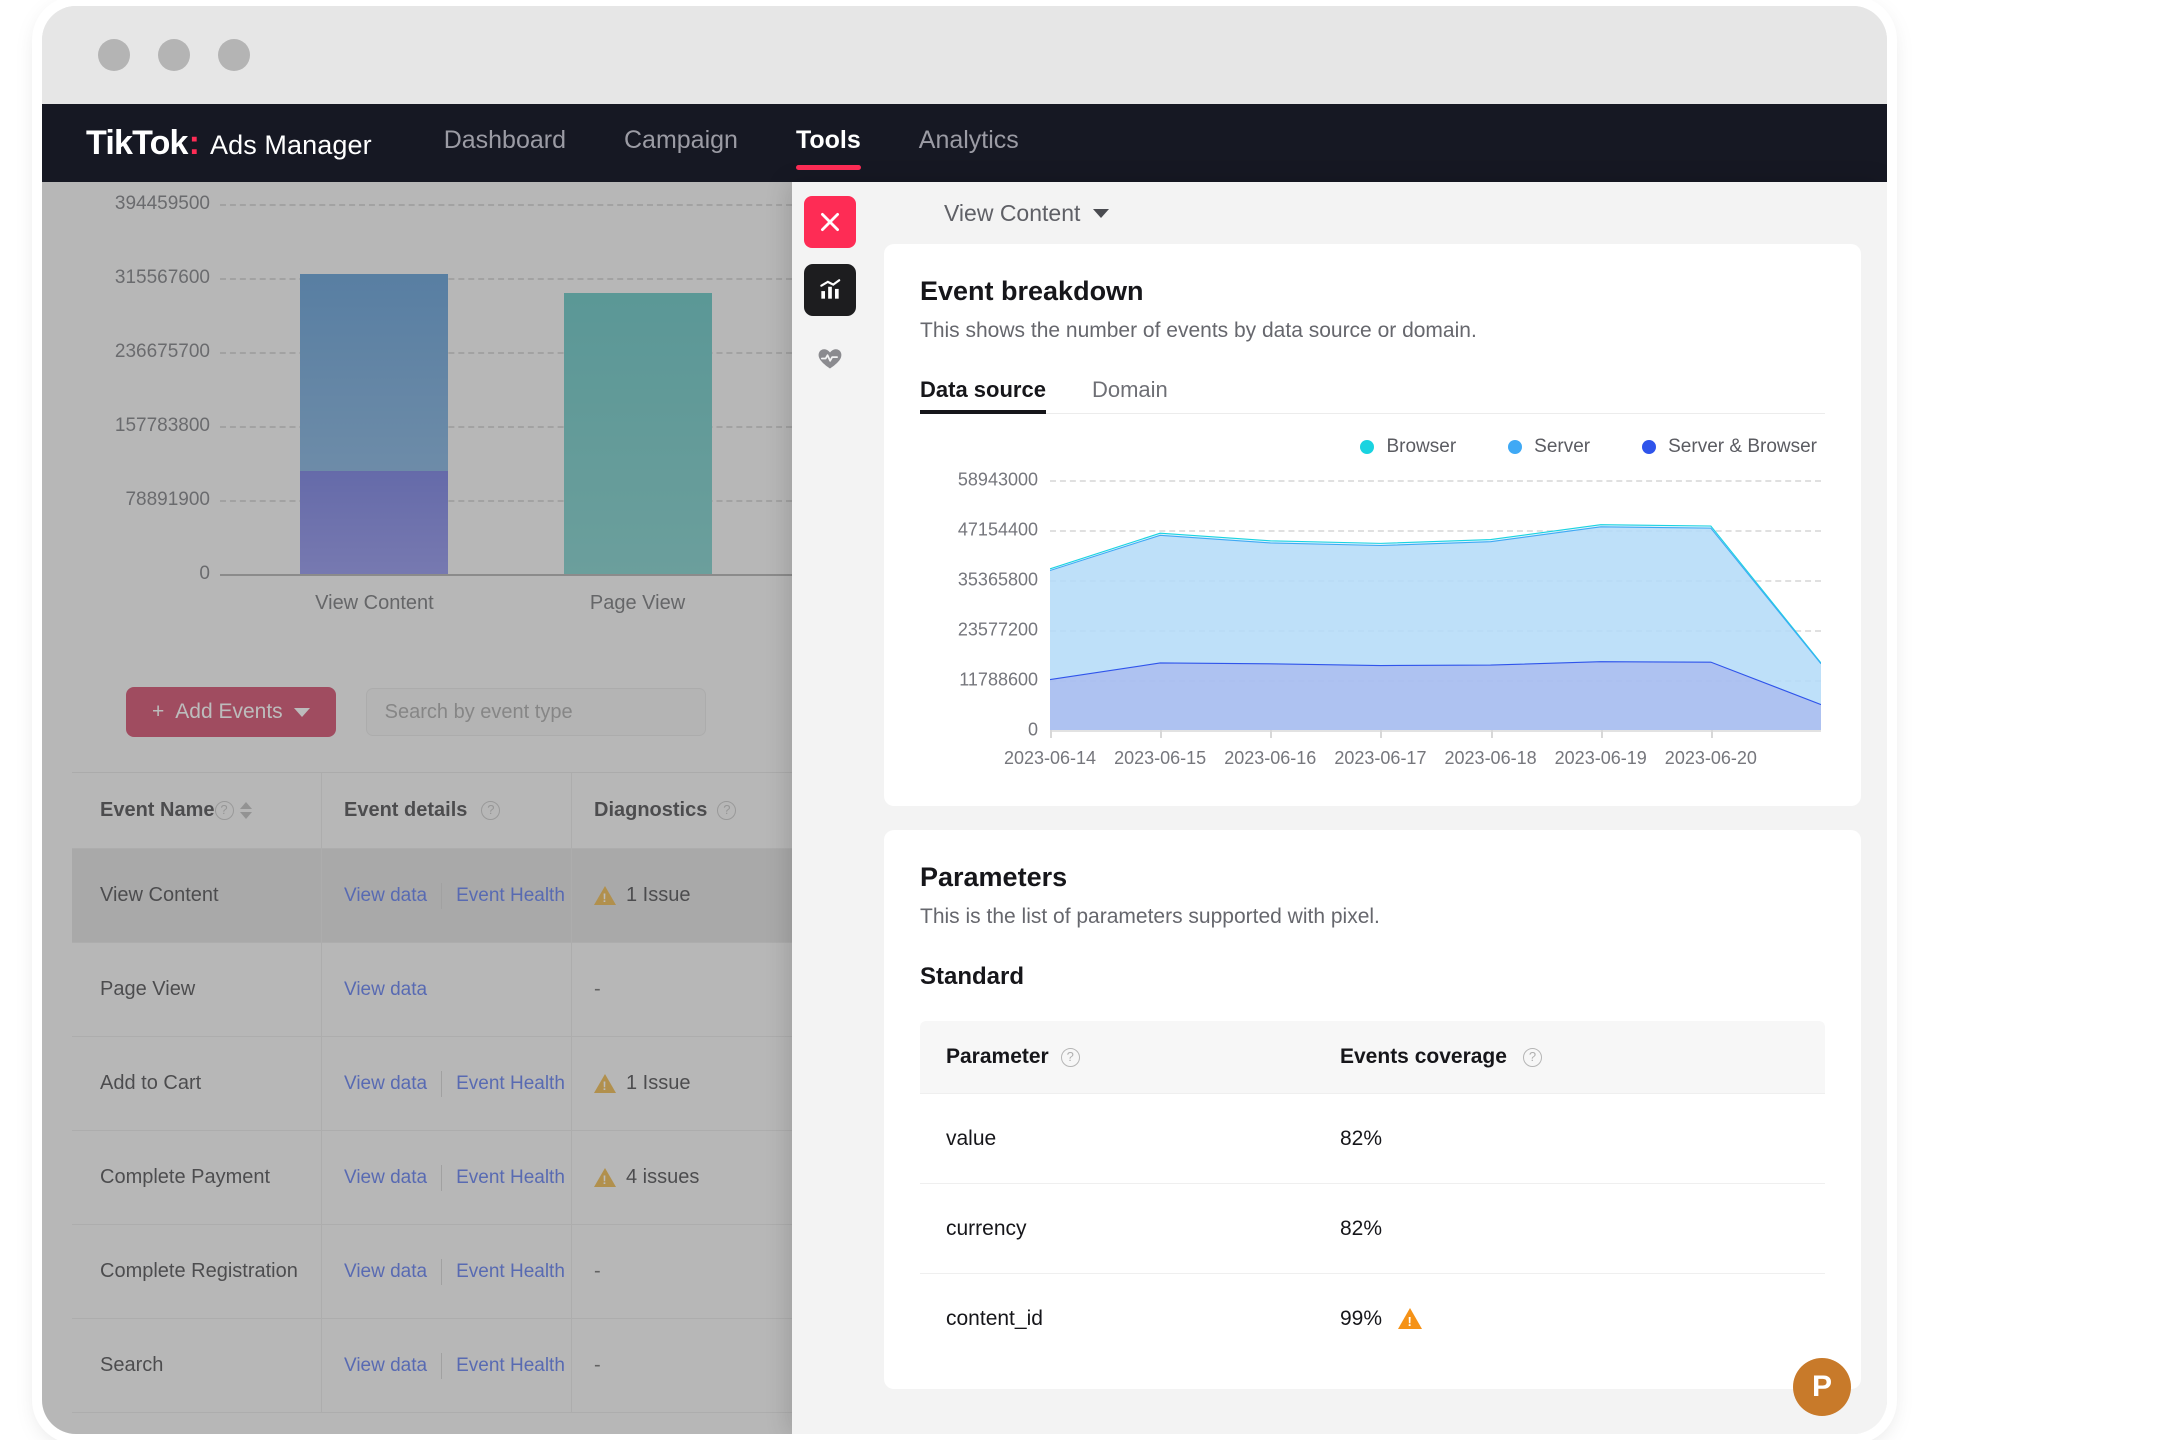  What do you see at coordinates (1435, 605) in the screenshot?
I see `area-chart-svg` at bounding box center [1435, 605].